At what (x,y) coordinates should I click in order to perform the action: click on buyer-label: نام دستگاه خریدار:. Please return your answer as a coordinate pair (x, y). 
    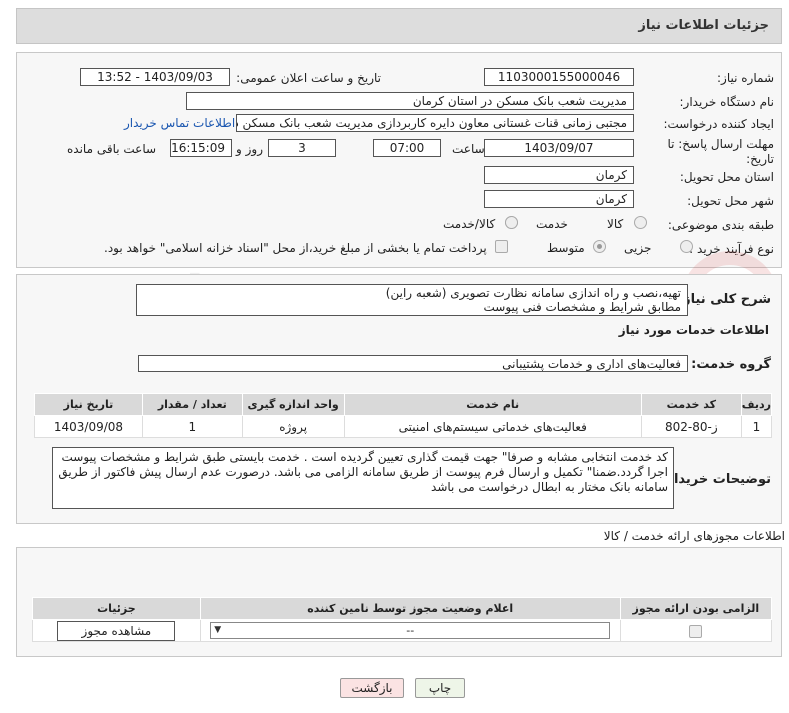
    Looking at the image, I should click on (727, 102).